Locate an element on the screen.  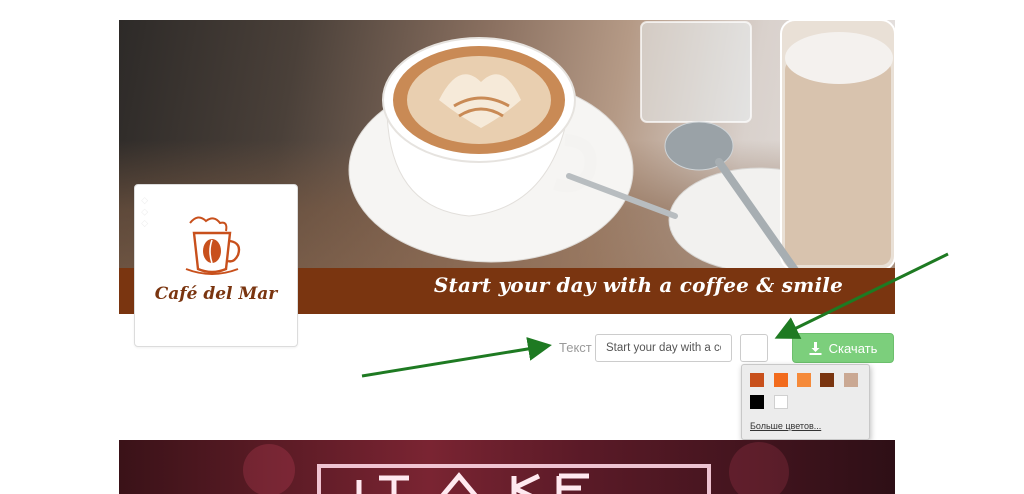
logo-card: ◇ ◇ ◇ Café del Mar is located at coordinates (216, 265).